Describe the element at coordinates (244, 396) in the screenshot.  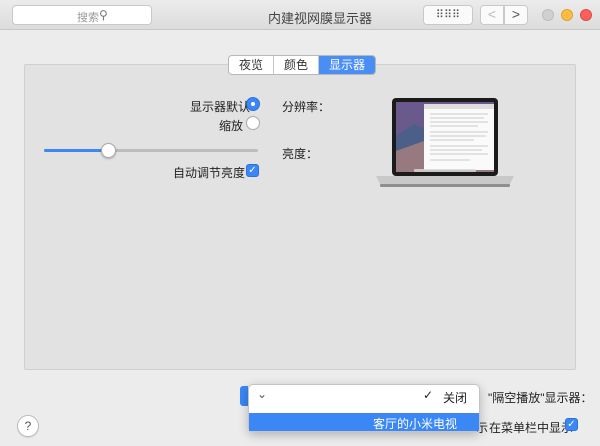
I see `popup-button-edge` at that location.